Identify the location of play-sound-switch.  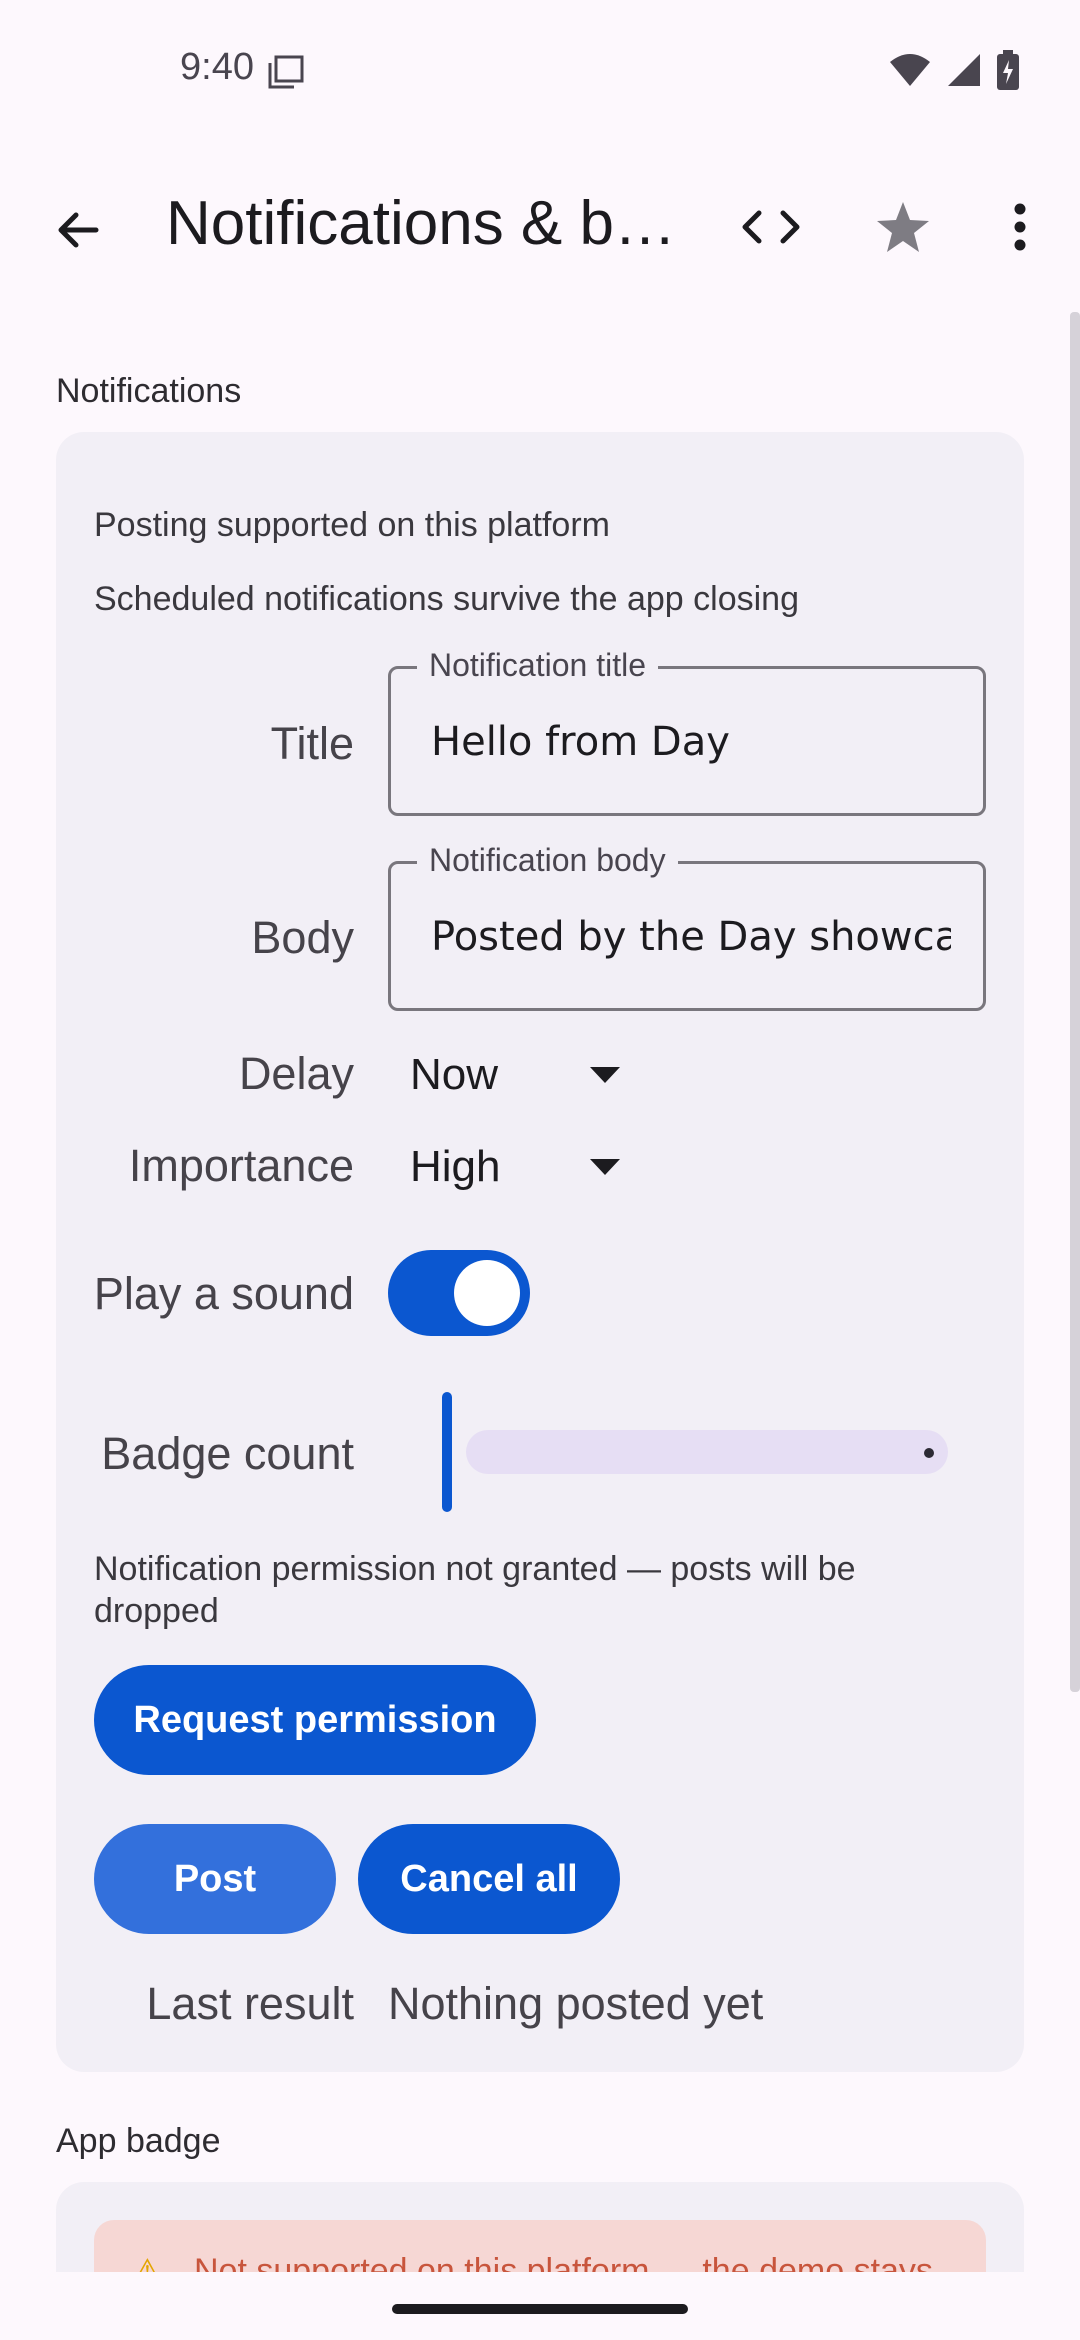
(459, 1293).